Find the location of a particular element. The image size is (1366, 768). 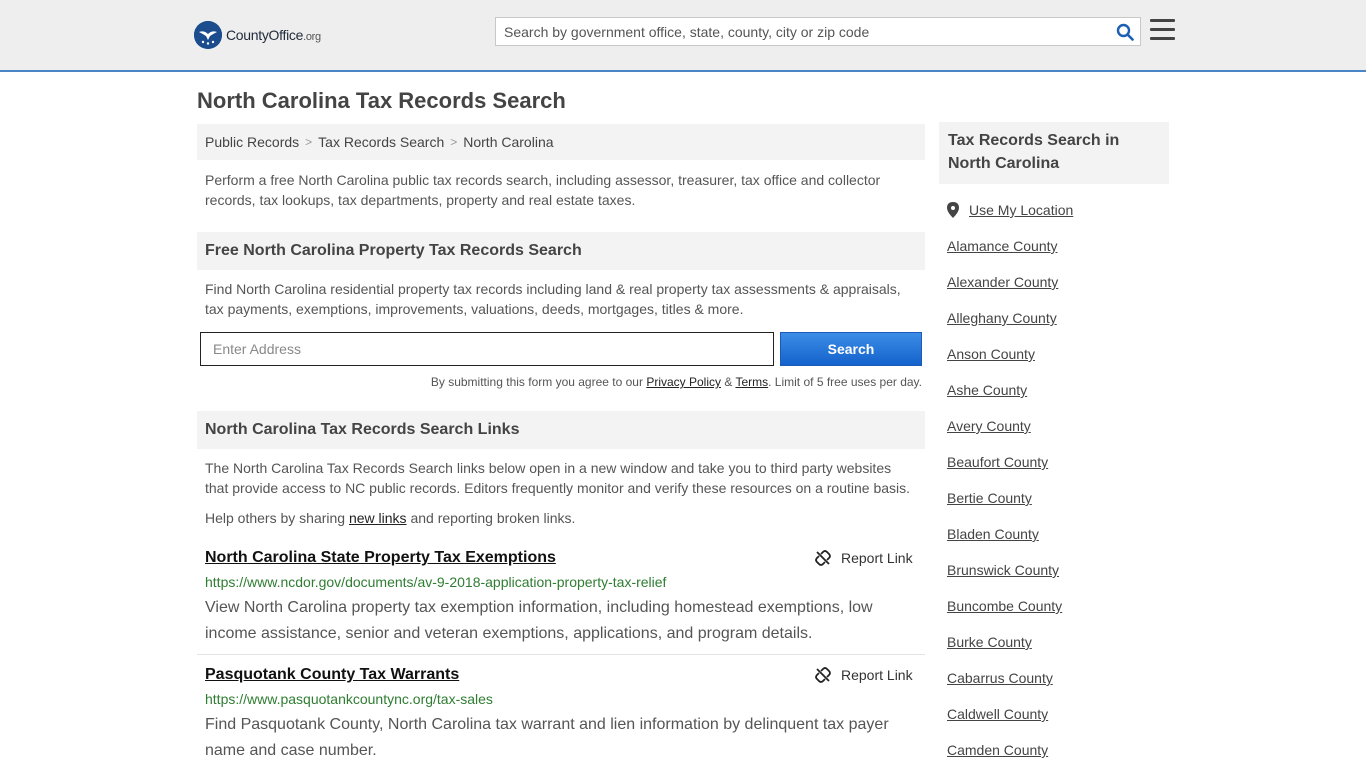

county-link: Alexander County is located at coordinates (1004, 292).